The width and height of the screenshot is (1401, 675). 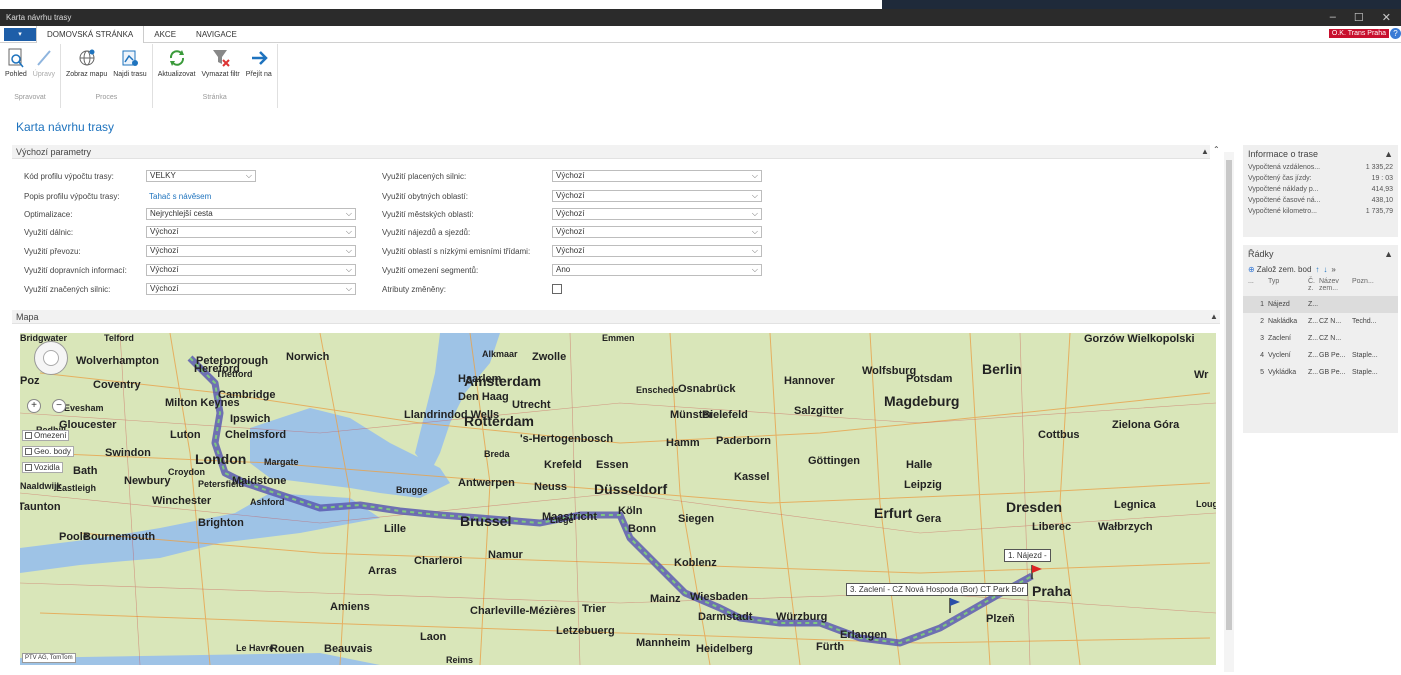 I want to click on edit-button: Úpravy, so click(x=44, y=69).